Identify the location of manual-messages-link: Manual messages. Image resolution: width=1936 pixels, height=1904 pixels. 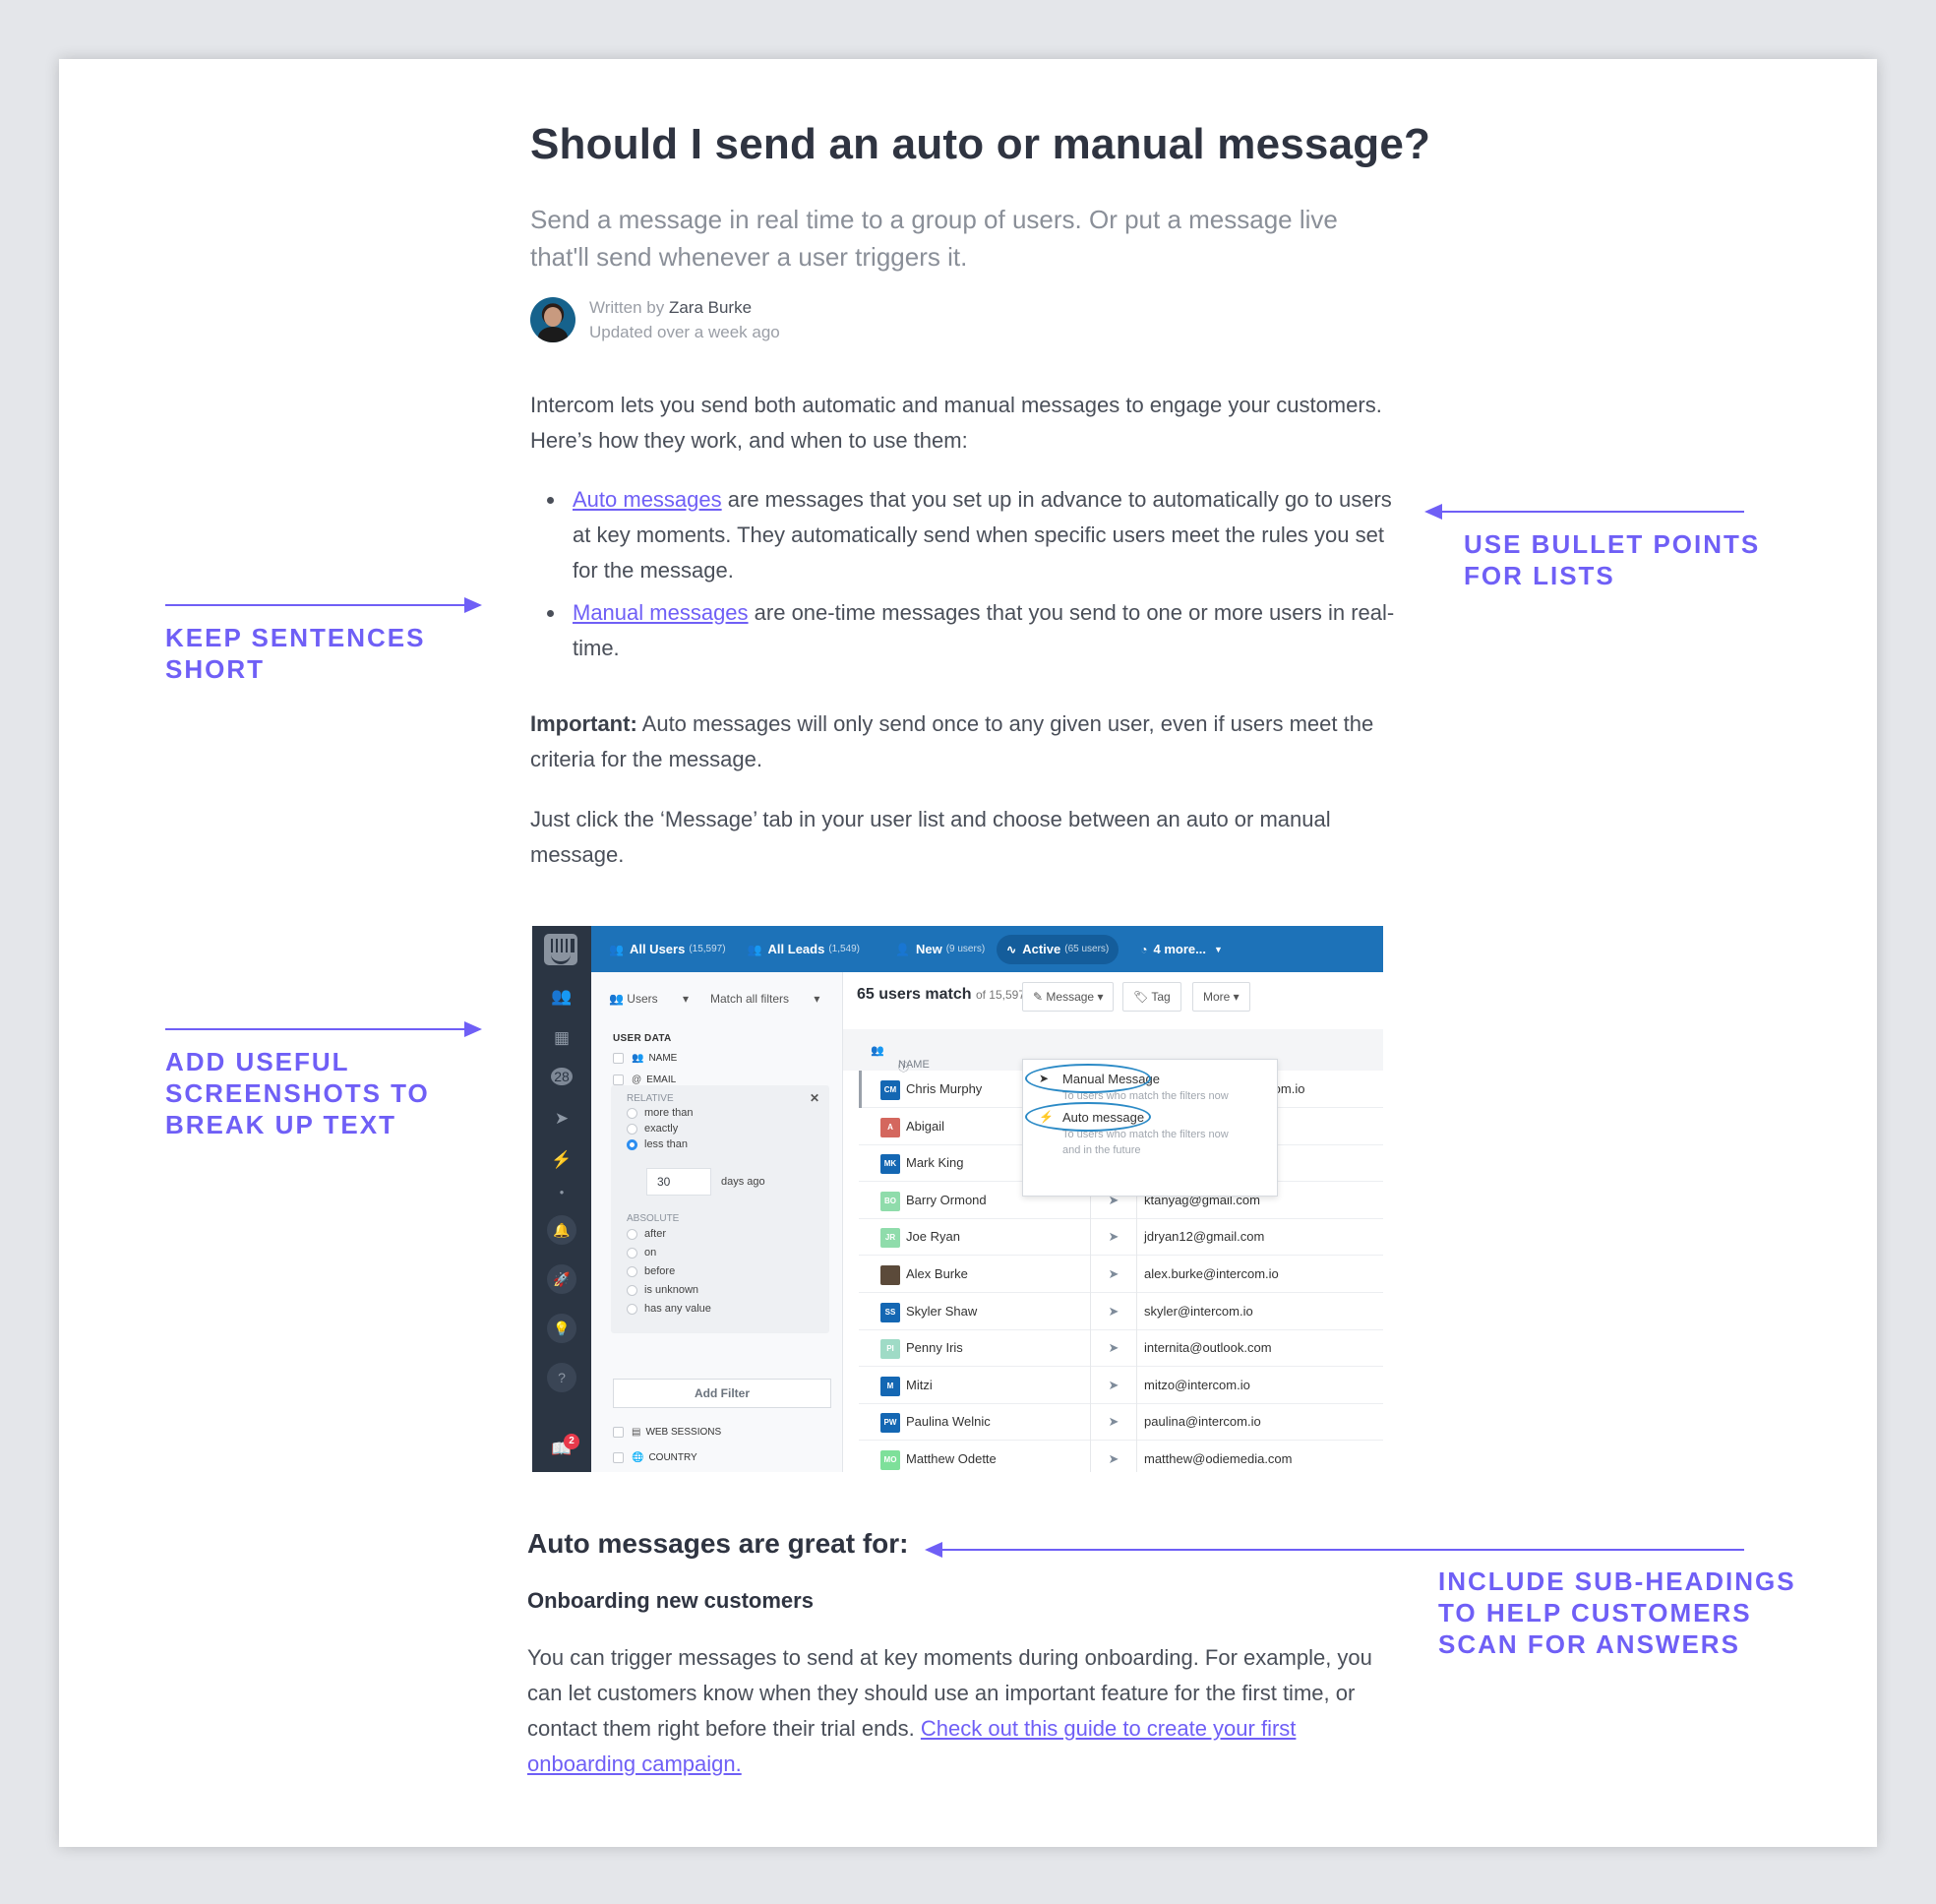
(661, 612).